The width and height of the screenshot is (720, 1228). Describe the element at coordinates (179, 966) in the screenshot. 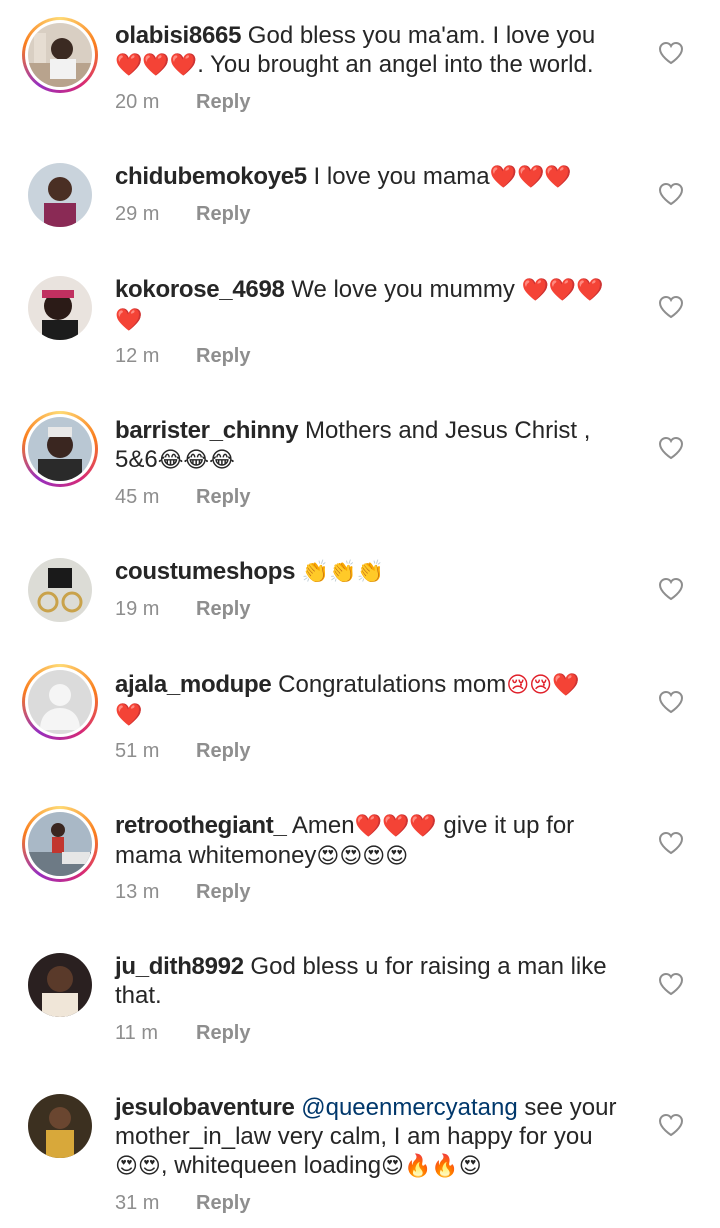

I see `comment-username: ju_dith8992` at that location.